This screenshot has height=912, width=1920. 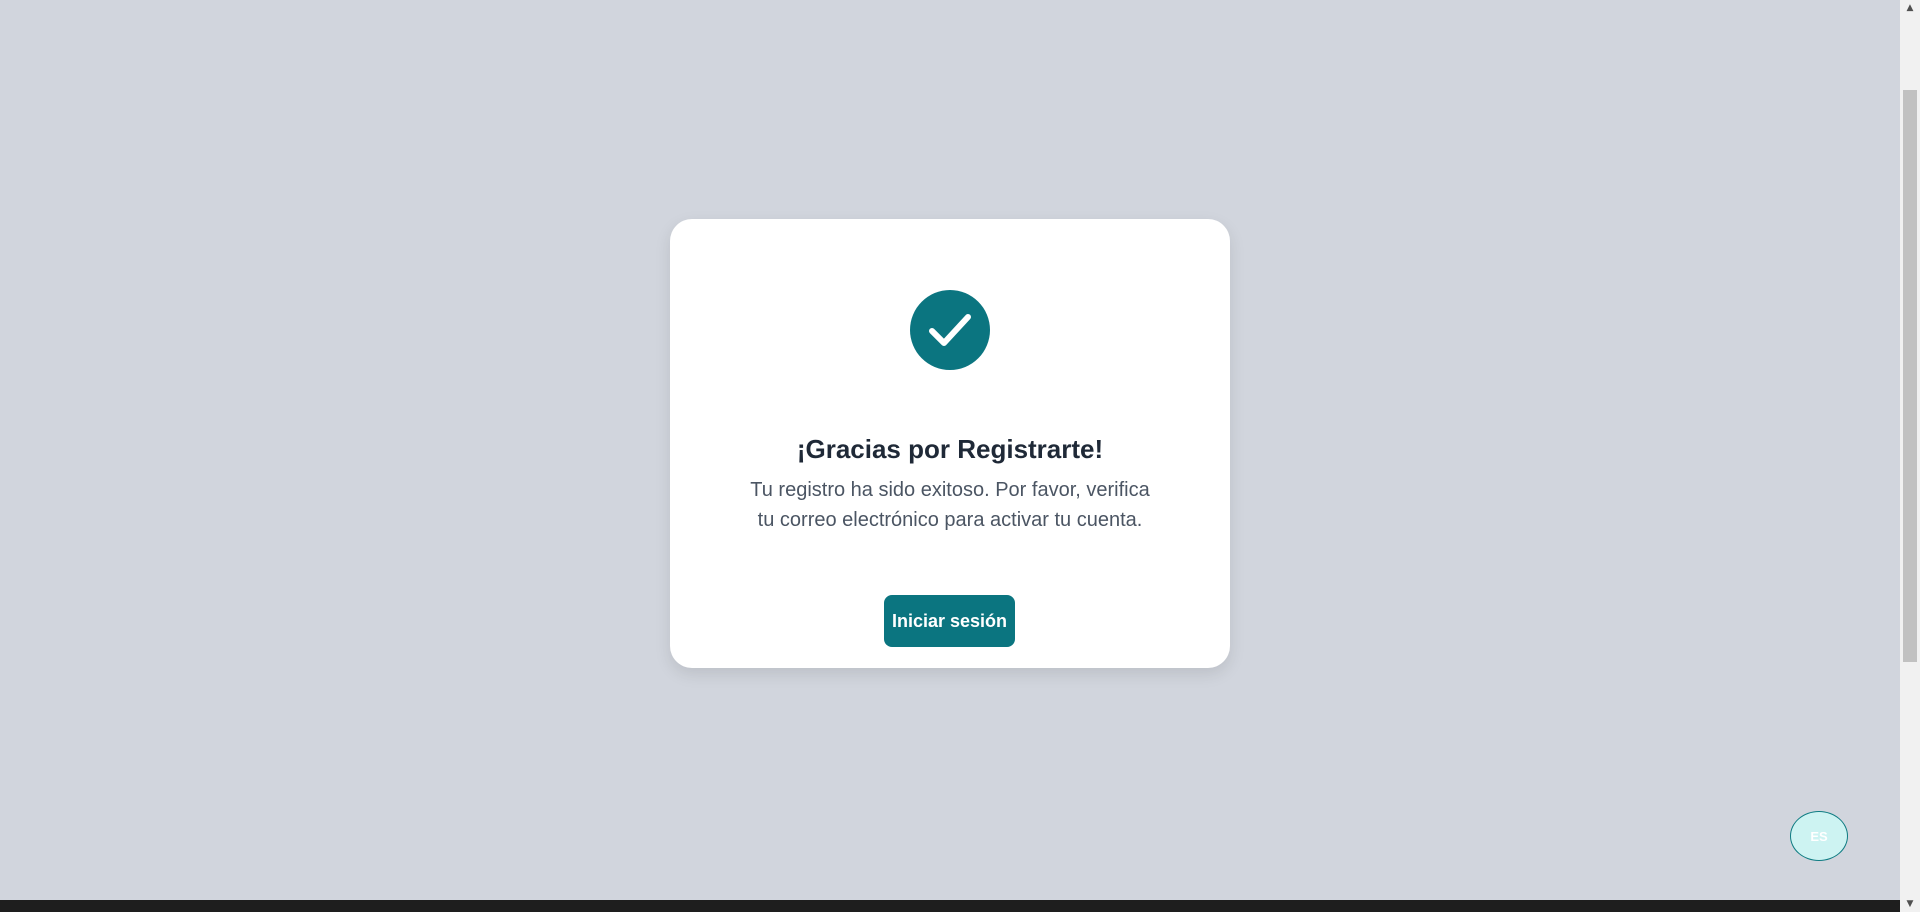 I want to click on vertical-scrollbar: ▲ ▼, so click(x=1910, y=456).